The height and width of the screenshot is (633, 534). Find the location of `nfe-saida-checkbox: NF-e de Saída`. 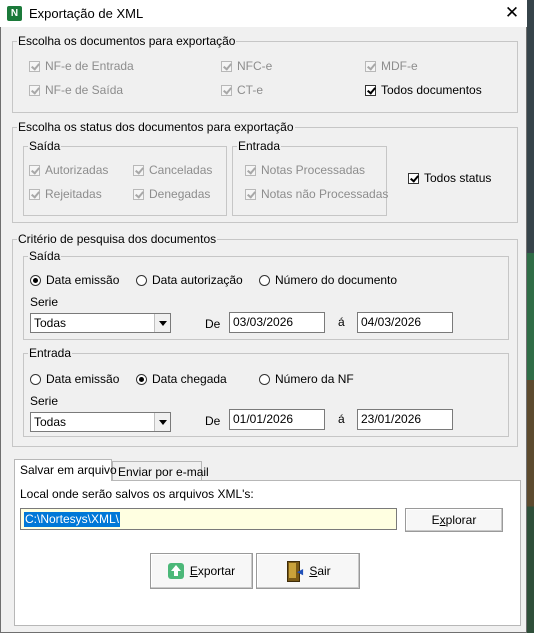

nfe-saida-checkbox: NF-e de Saída is located at coordinates (76, 90).